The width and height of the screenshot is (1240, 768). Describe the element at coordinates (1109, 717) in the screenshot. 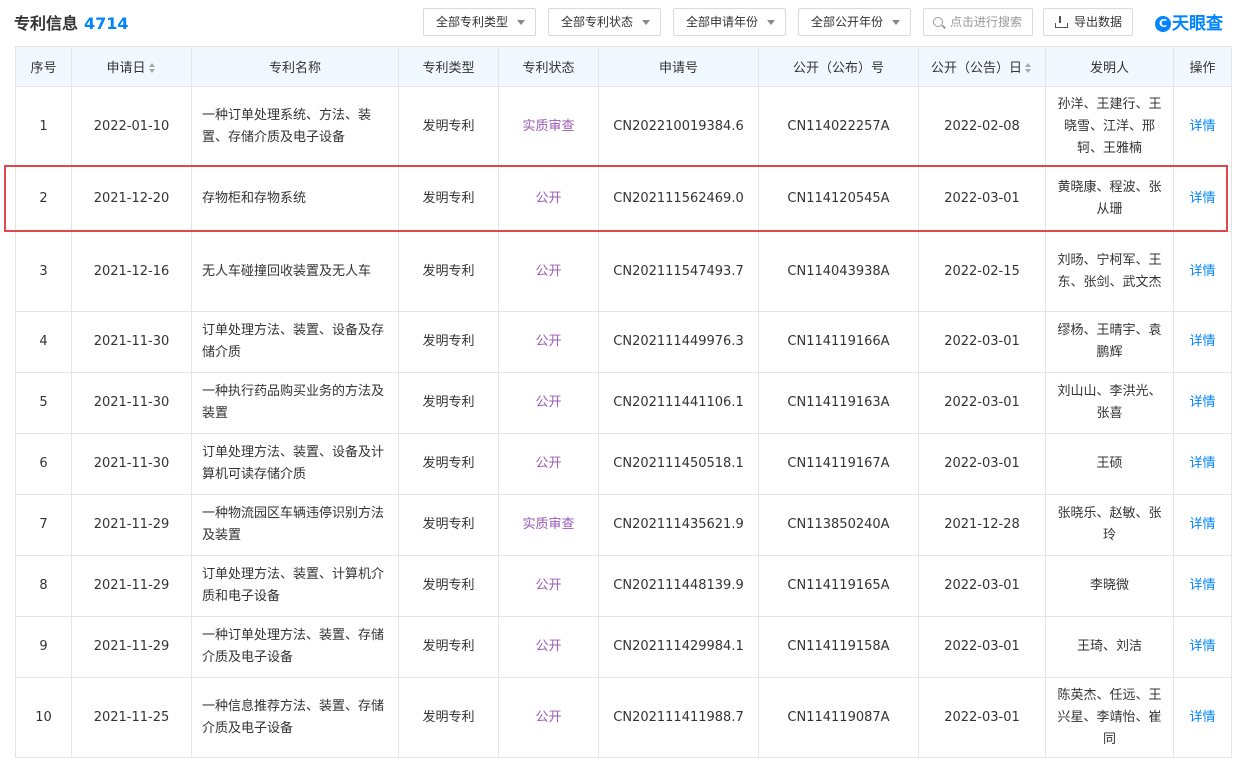

I see `cell-inventors: 陈英杰、任远、王兴星、李靖怡、崔同` at that location.